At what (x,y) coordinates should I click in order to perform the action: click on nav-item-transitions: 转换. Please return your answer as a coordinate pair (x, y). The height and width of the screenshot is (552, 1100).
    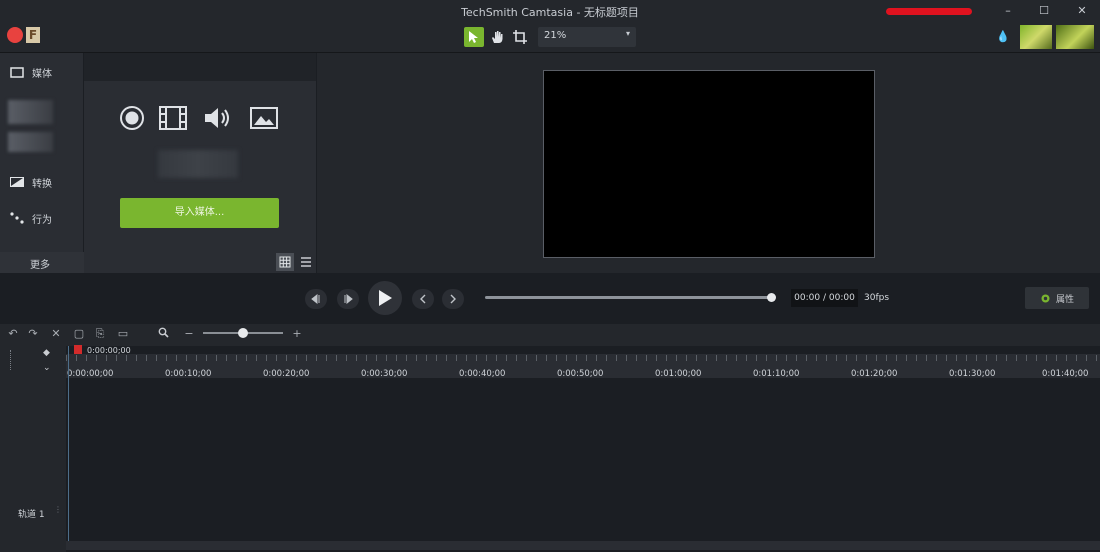
    Looking at the image, I should click on (43, 182).